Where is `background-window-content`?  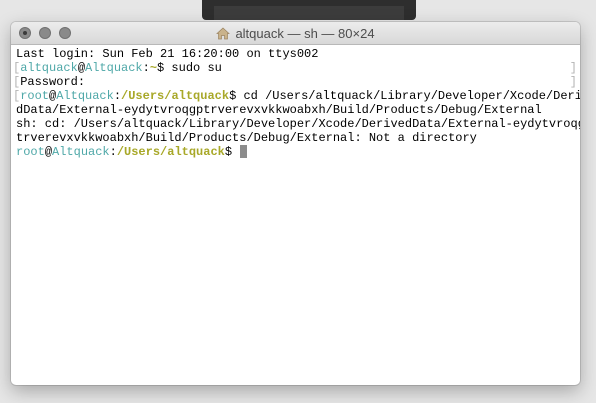 background-window-content is located at coordinates (309, 13).